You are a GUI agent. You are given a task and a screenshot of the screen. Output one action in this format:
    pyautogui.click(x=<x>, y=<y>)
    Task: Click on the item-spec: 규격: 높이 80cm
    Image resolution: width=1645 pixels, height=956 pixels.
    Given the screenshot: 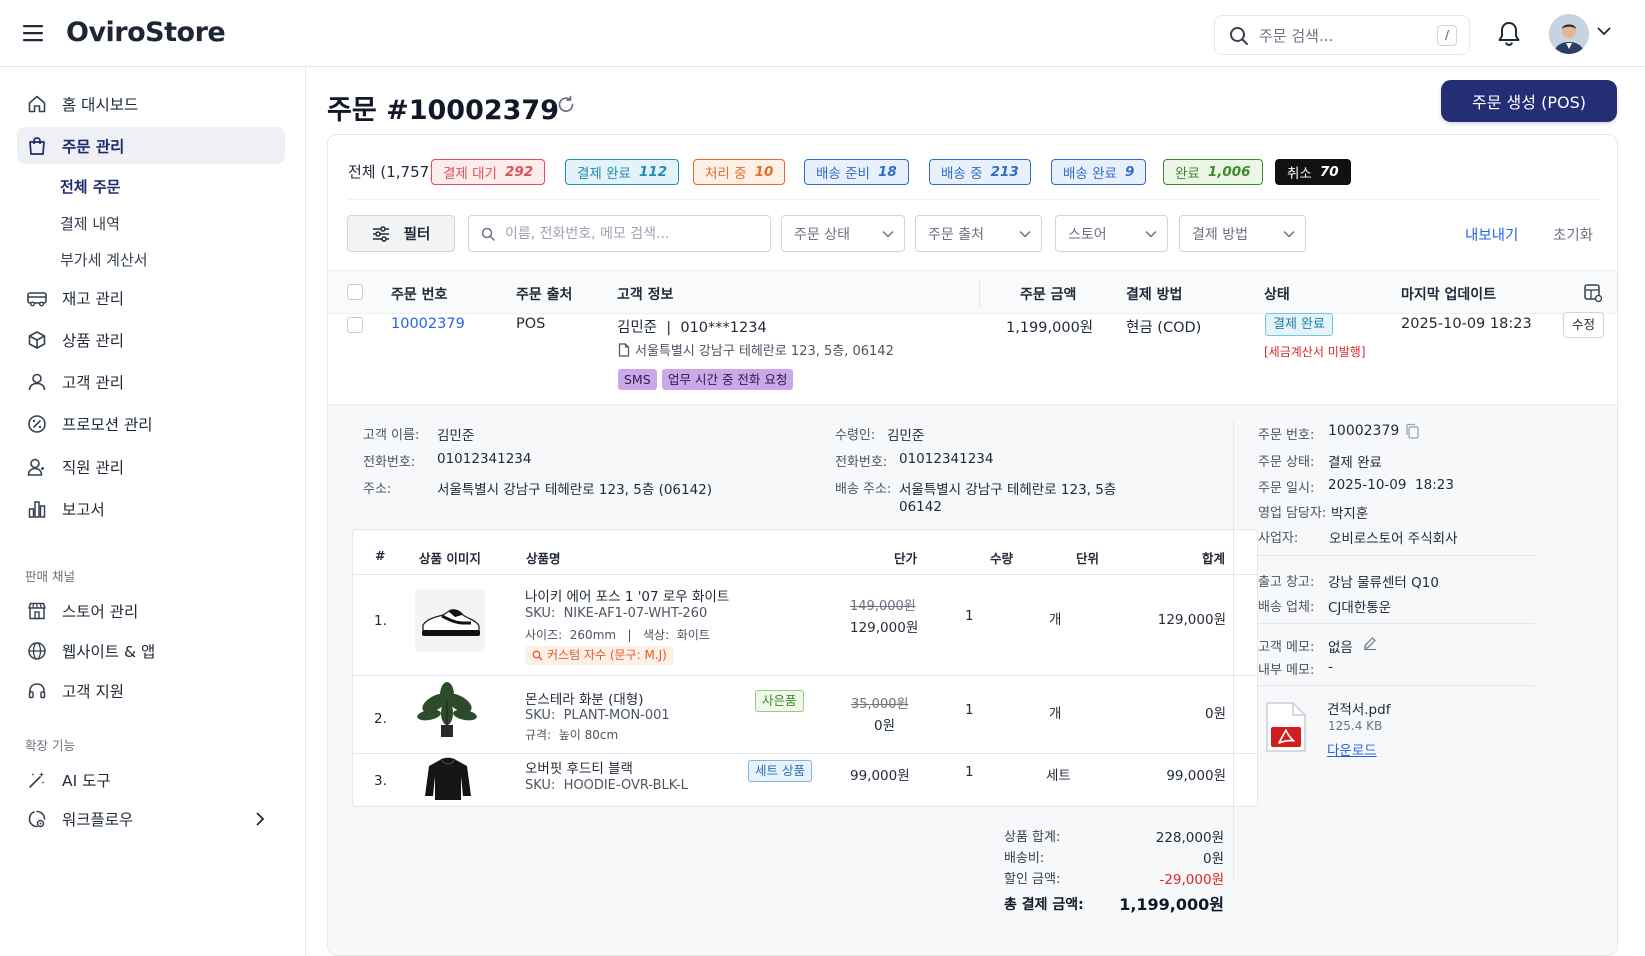 What is the action you would take?
    pyautogui.click(x=572, y=735)
    